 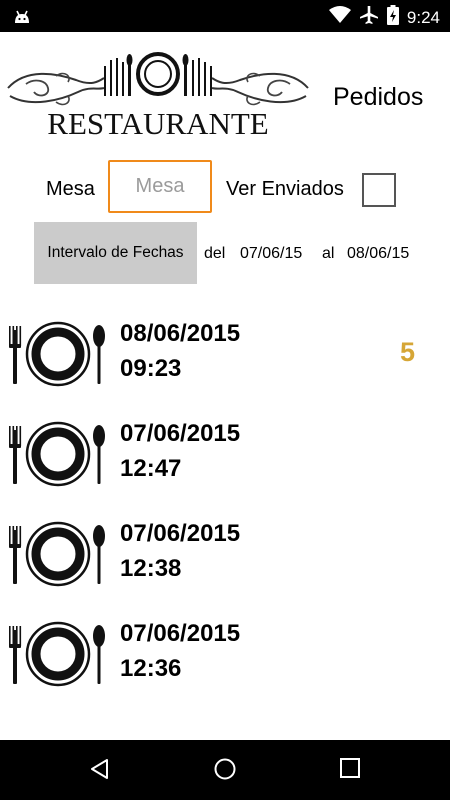 What do you see at coordinates (215, 253) in the screenshot?
I see `del-label: del` at bounding box center [215, 253].